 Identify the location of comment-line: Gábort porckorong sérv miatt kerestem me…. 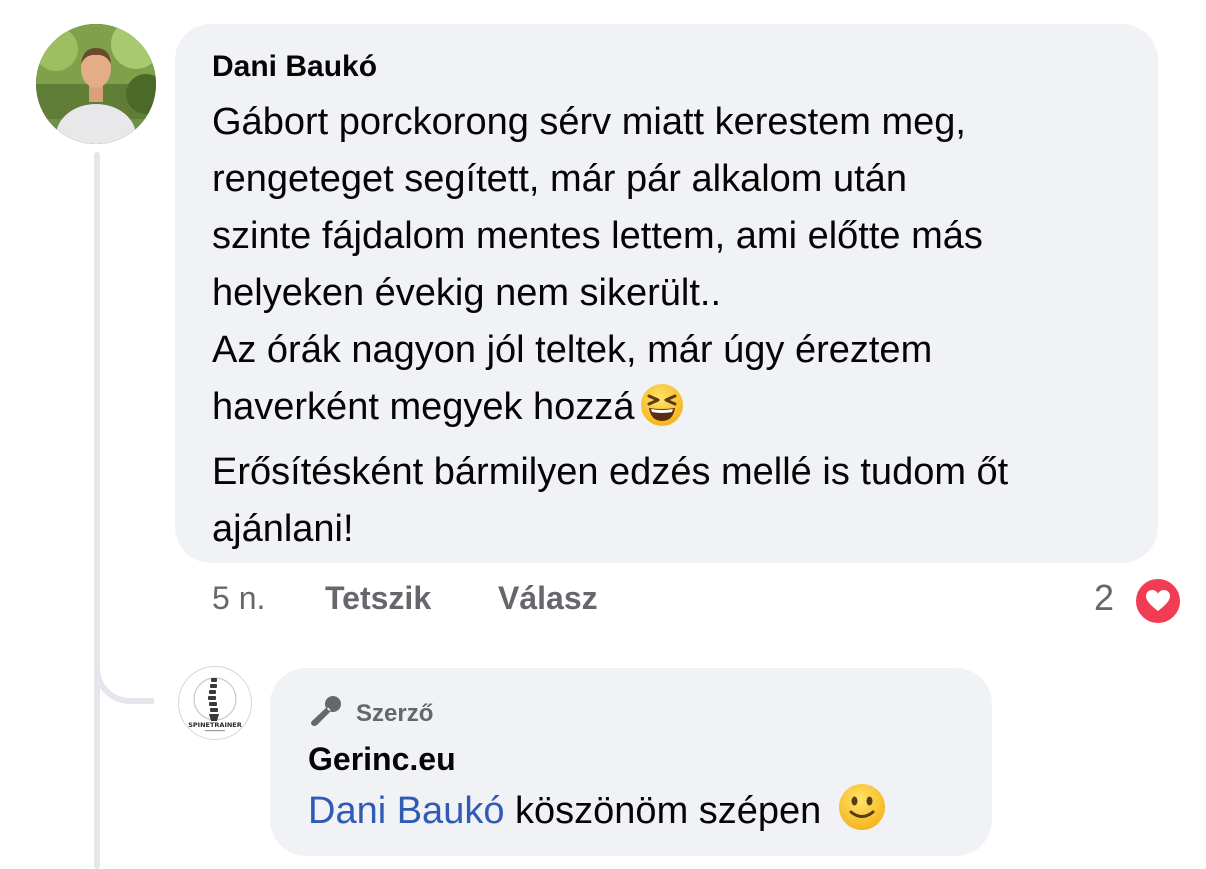
(589, 122).